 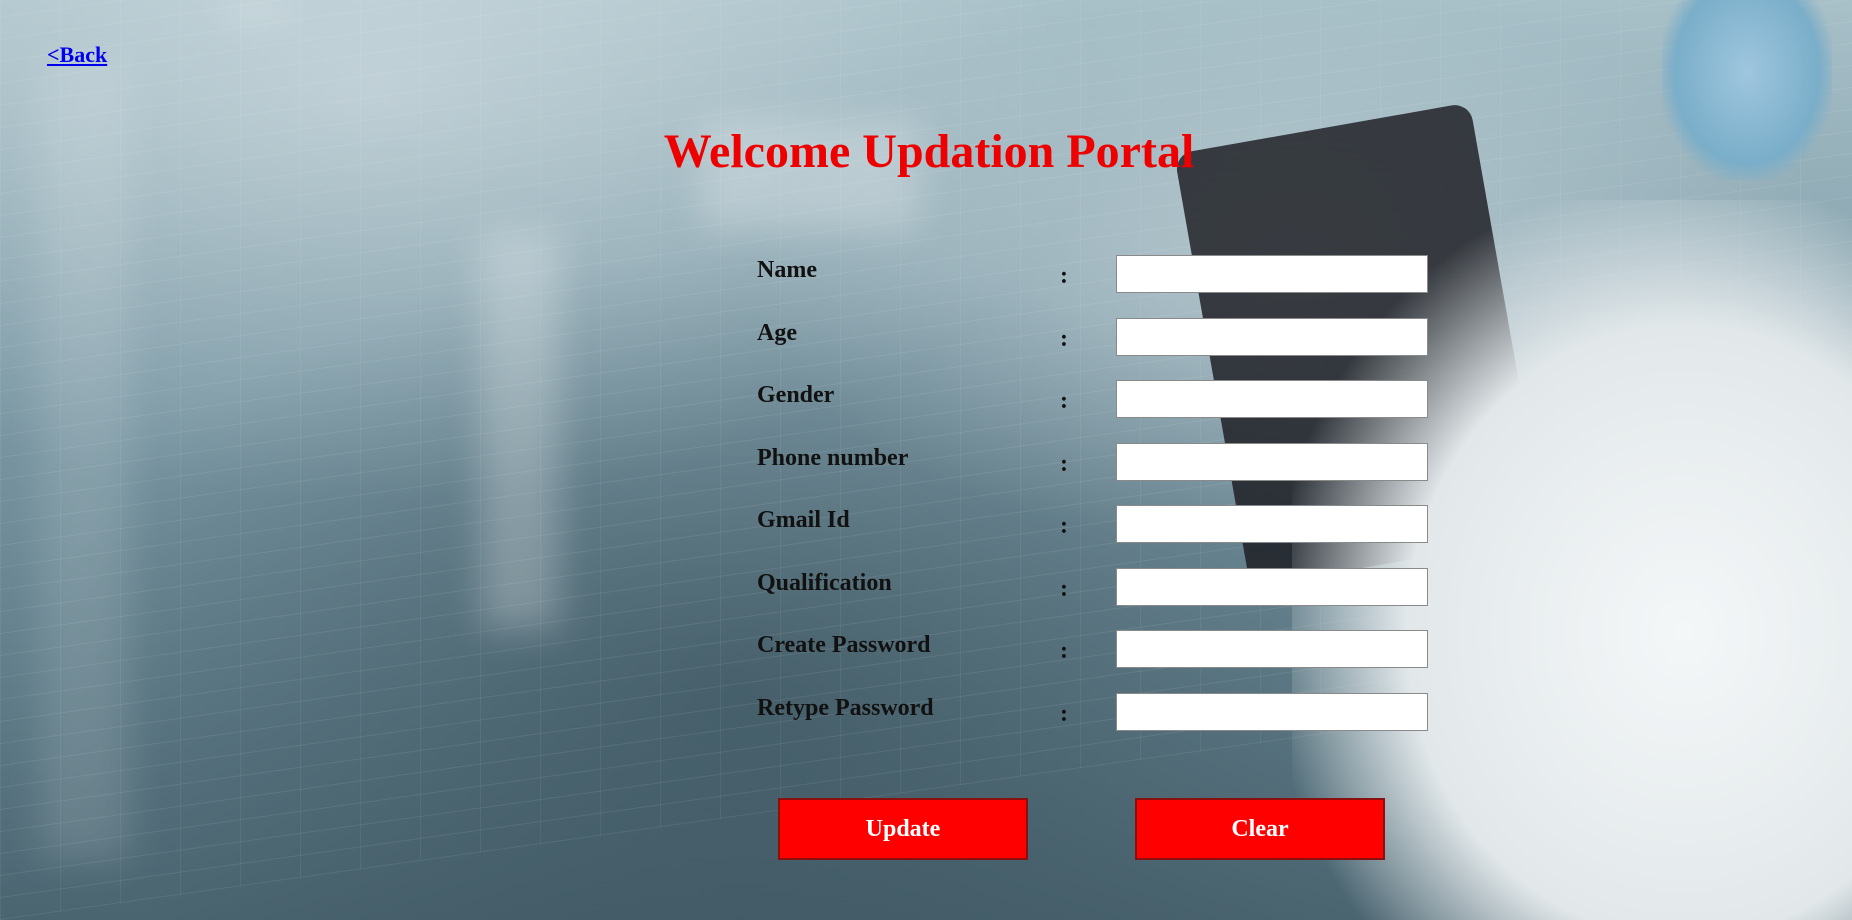 What do you see at coordinates (845, 708) in the screenshot?
I see `retype-password-label: Retype Password` at bounding box center [845, 708].